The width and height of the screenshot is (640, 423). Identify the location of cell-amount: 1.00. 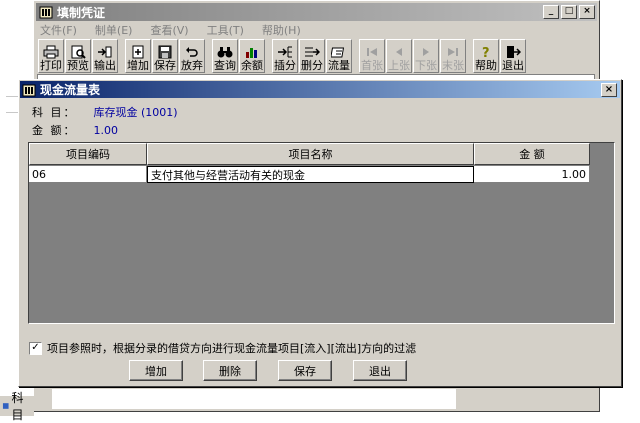
(532, 174).